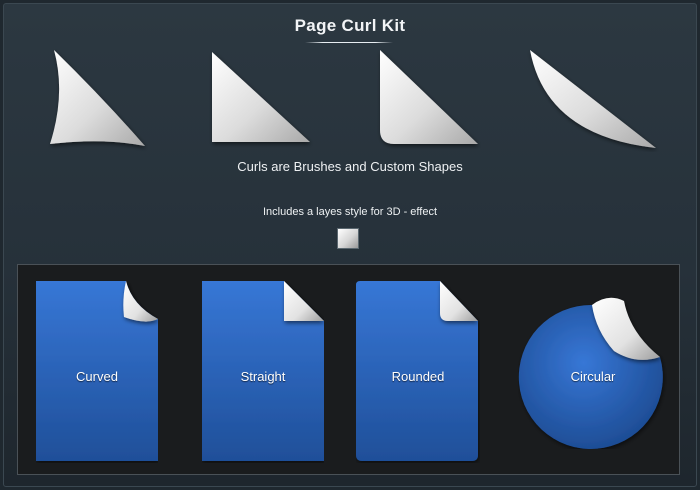 Image resolution: width=700 pixels, height=490 pixels. Describe the element at coordinates (593, 99) in the screenshot. I see `circular-curl-shape` at that location.